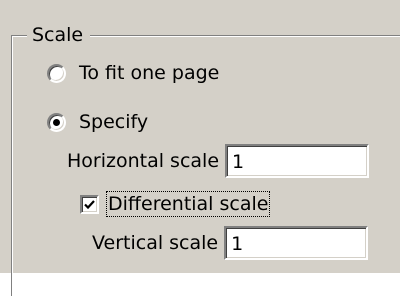  What do you see at coordinates (188, 204) in the screenshot?
I see `differential-scale-label: Differential scale` at bounding box center [188, 204].